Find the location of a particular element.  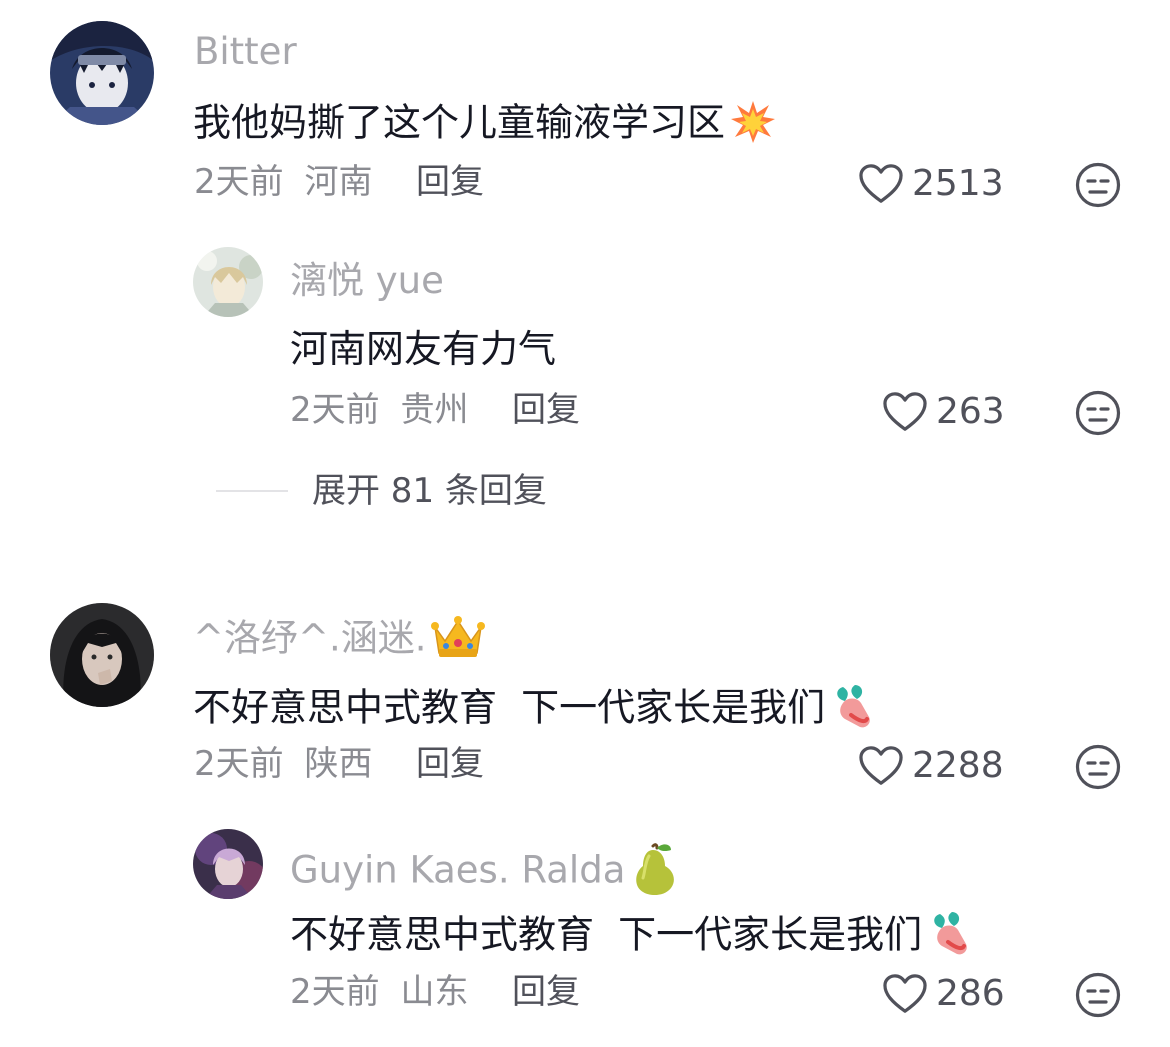

reply-text: 不好意思中式教育 下一代家长是我们 is located at coordinates (632, 937).